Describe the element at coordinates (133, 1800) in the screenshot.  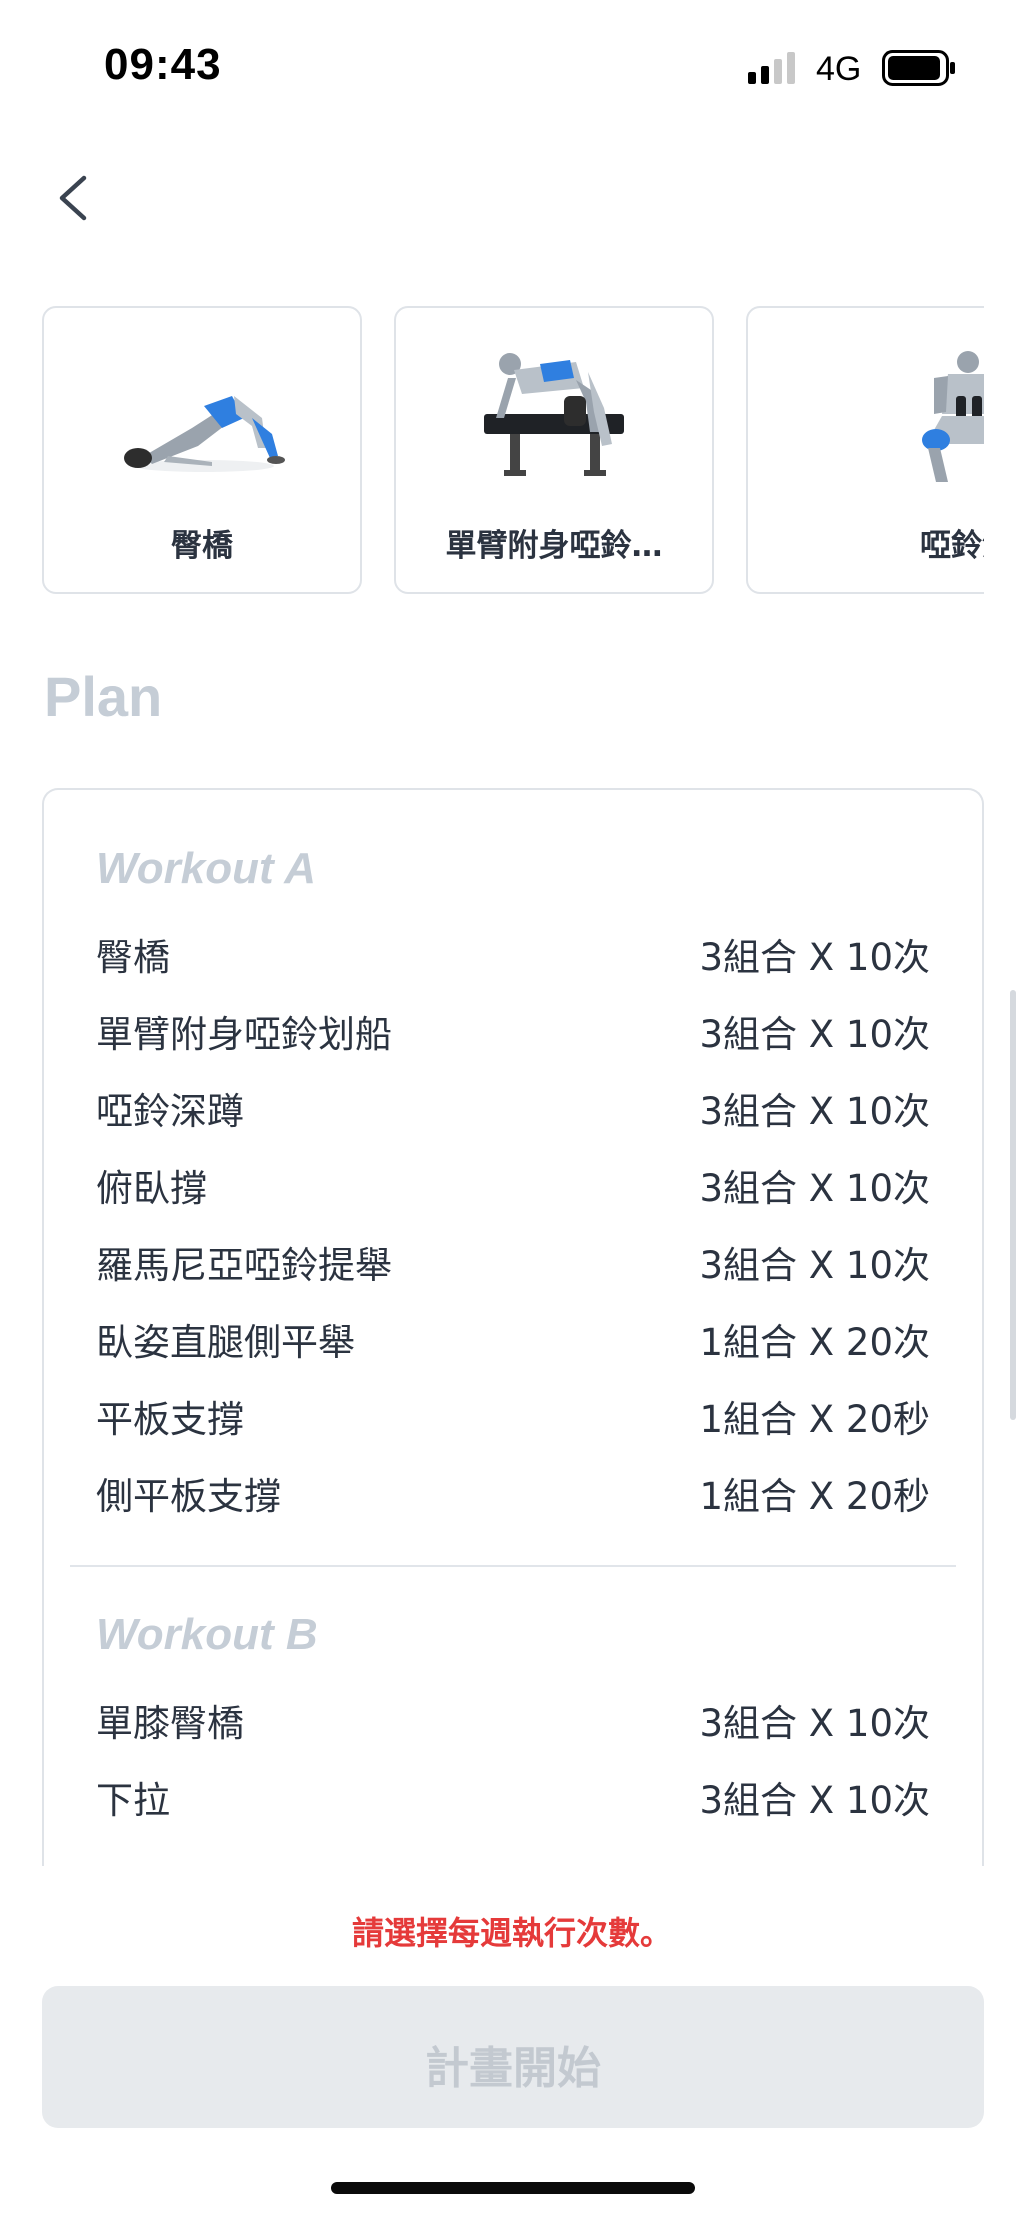
I see `exercise-name: 下拉` at that location.